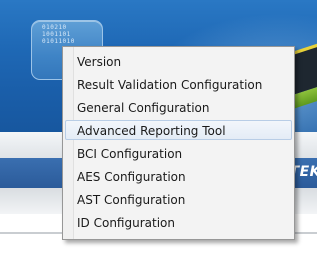  What do you see at coordinates (151, 131) in the screenshot?
I see `menu-item-label: Advanced Reporting Tool` at bounding box center [151, 131].